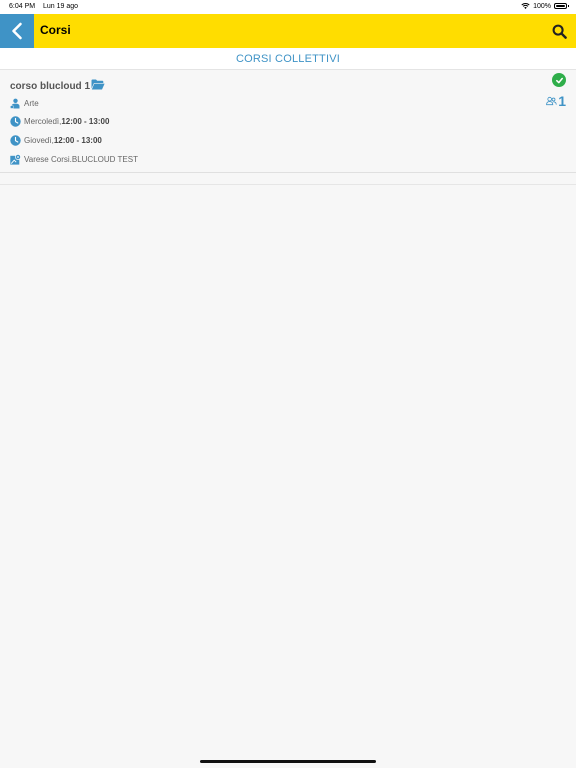 The width and height of the screenshot is (576, 768). I want to click on chevron-left-icon, so click(17, 31).